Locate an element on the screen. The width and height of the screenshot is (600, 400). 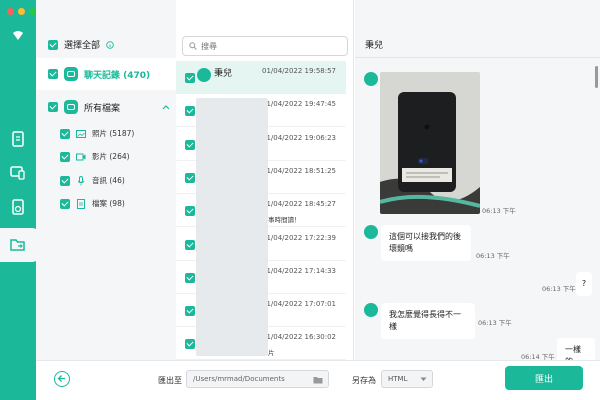
chat-records-label: 聊天記錄 (470) is located at coordinates (117, 75).